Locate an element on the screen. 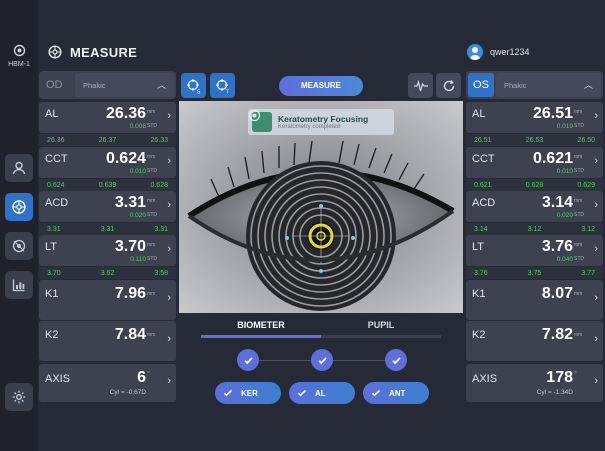  al-label: AL is located at coordinates (320, 393).